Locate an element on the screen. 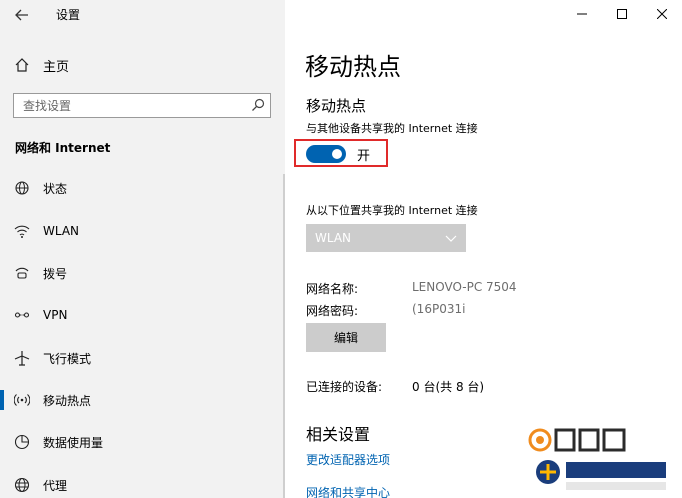 The width and height of the screenshot is (682, 498). sidebar-item-label: WLAN is located at coordinates (61, 231).